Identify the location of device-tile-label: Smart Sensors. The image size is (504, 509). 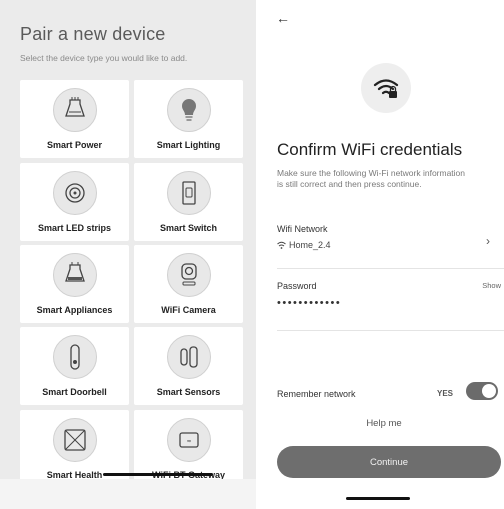
(188, 392).